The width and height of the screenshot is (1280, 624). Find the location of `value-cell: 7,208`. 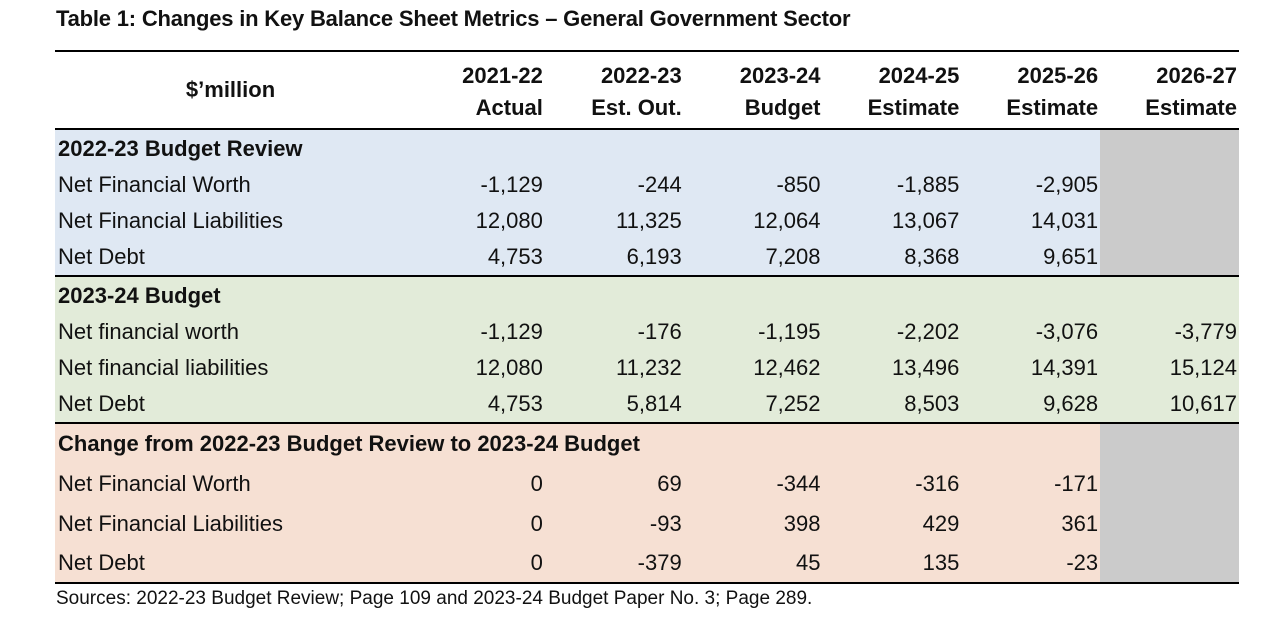

value-cell: 7,208 is located at coordinates (753, 258).